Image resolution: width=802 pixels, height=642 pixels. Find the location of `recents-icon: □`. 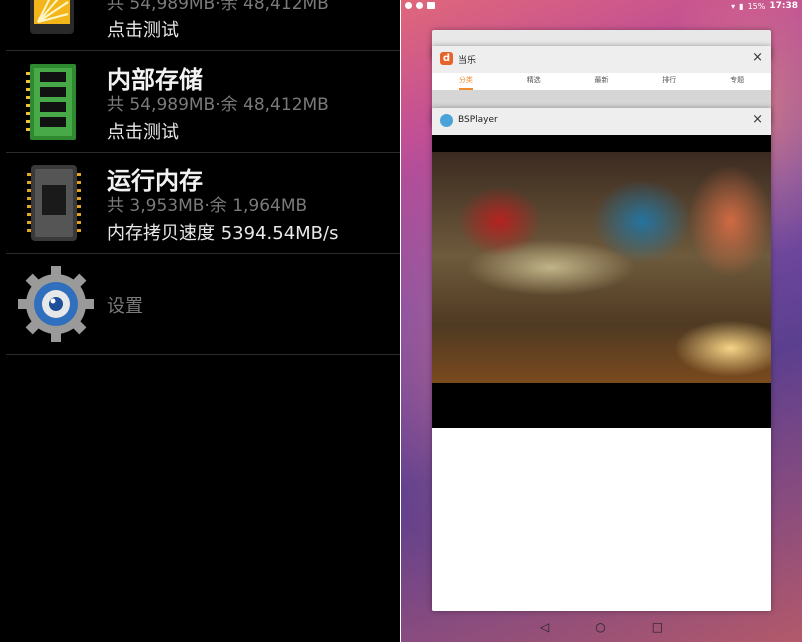

recents-icon: □ is located at coordinates (657, 627).